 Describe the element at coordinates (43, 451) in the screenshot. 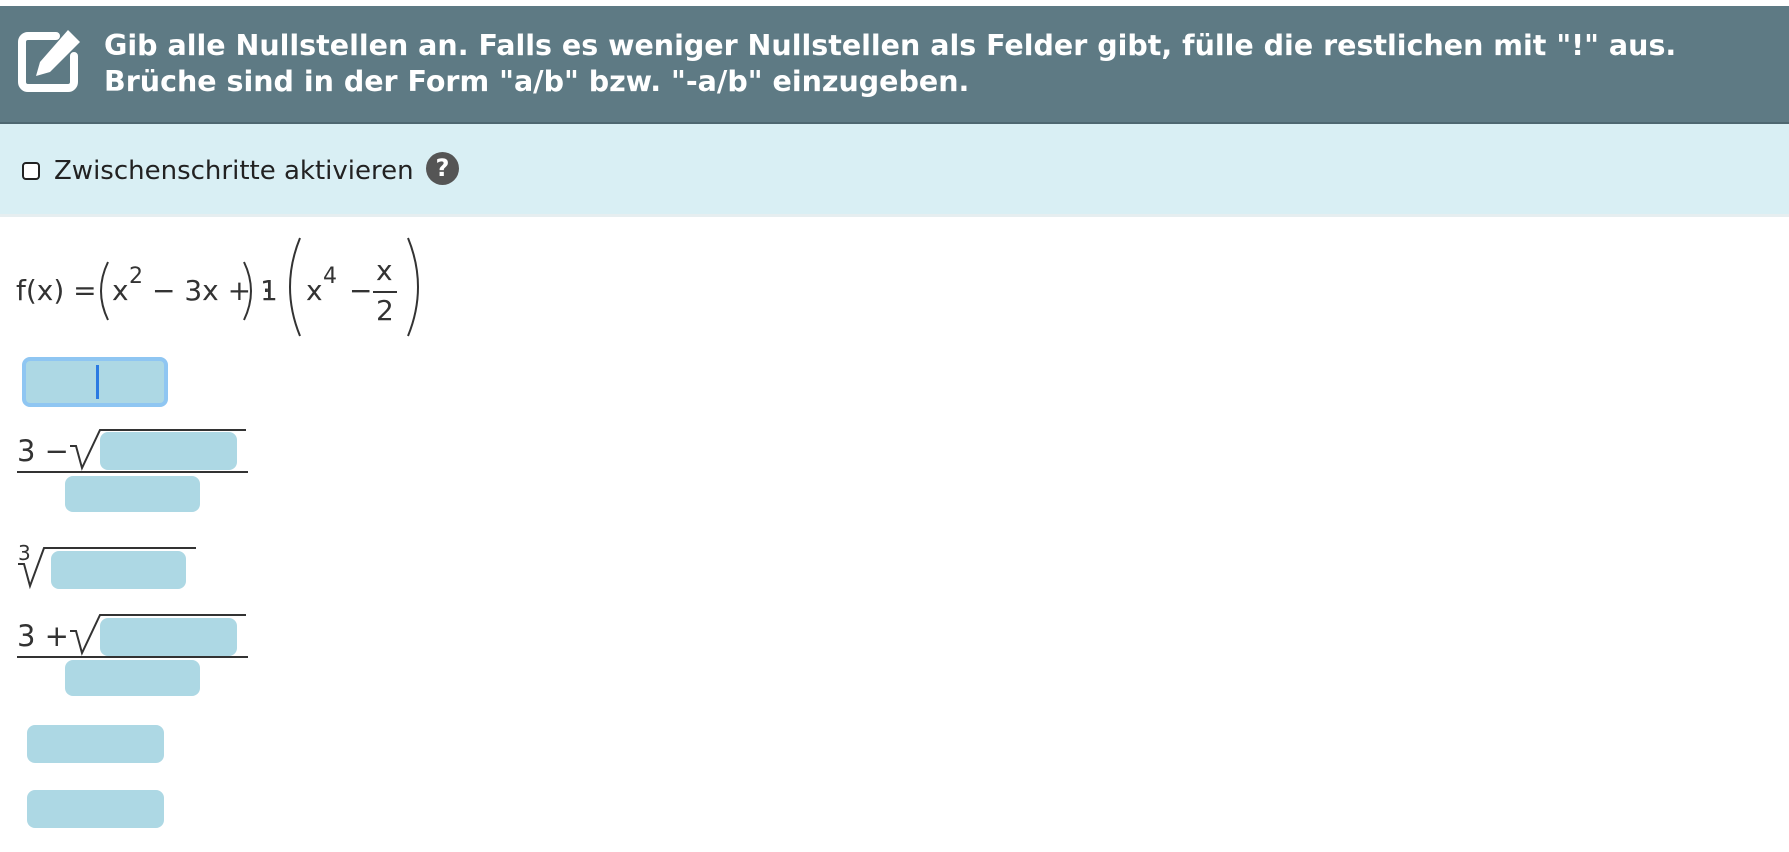

I see `answer-2-prefix: 3 −` at that location.